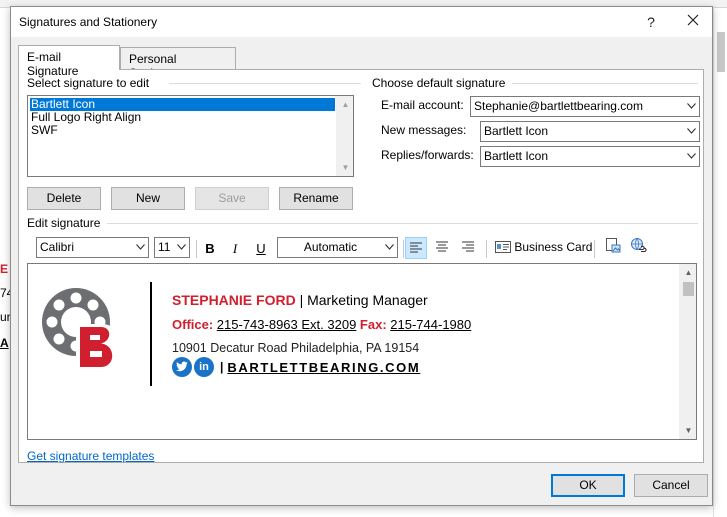 This screenshot has width=727, height=517. What do you see at coordinates (204, 367) in the screenshot?
I see `linkedin-icon: in` at bounding box center [204, 367].